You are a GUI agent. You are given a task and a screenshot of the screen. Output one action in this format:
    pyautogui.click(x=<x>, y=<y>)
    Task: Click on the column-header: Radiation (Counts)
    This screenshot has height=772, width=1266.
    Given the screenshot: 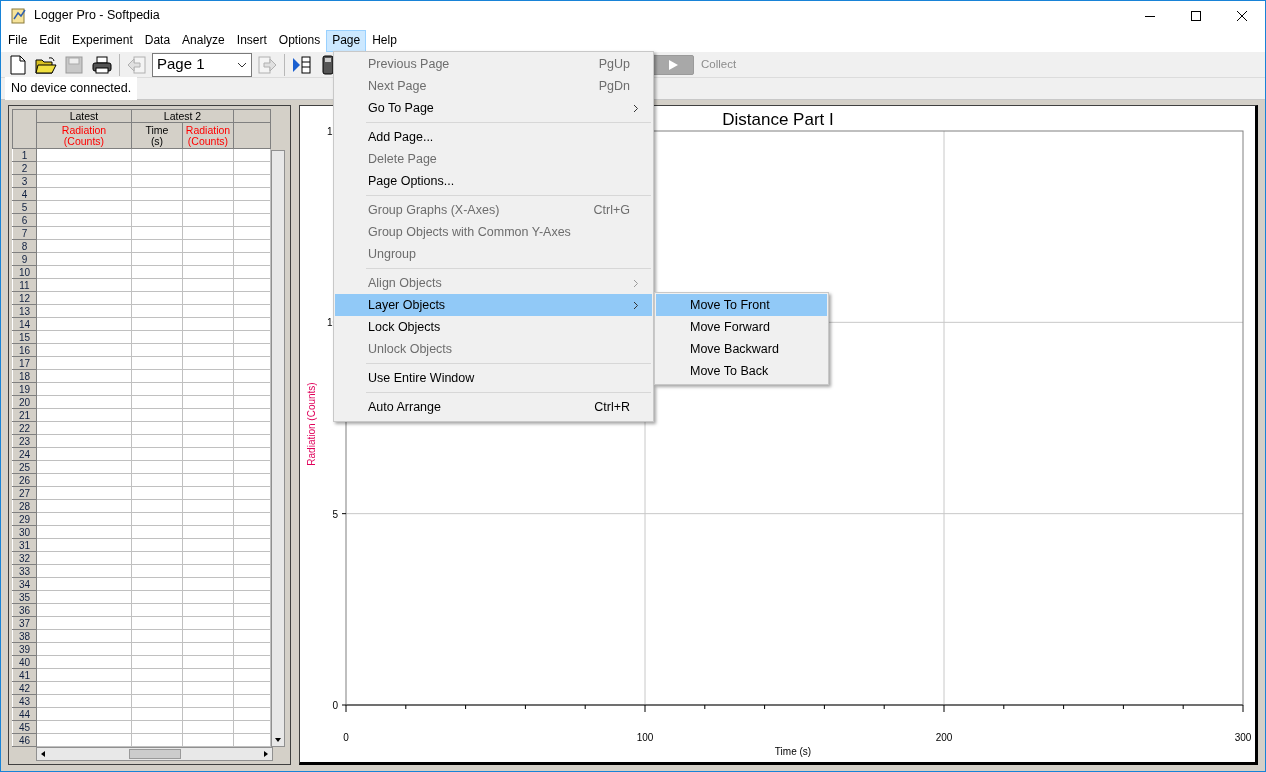 What is the action you would take?
    pyautogui.click(x=84, y=135)
    